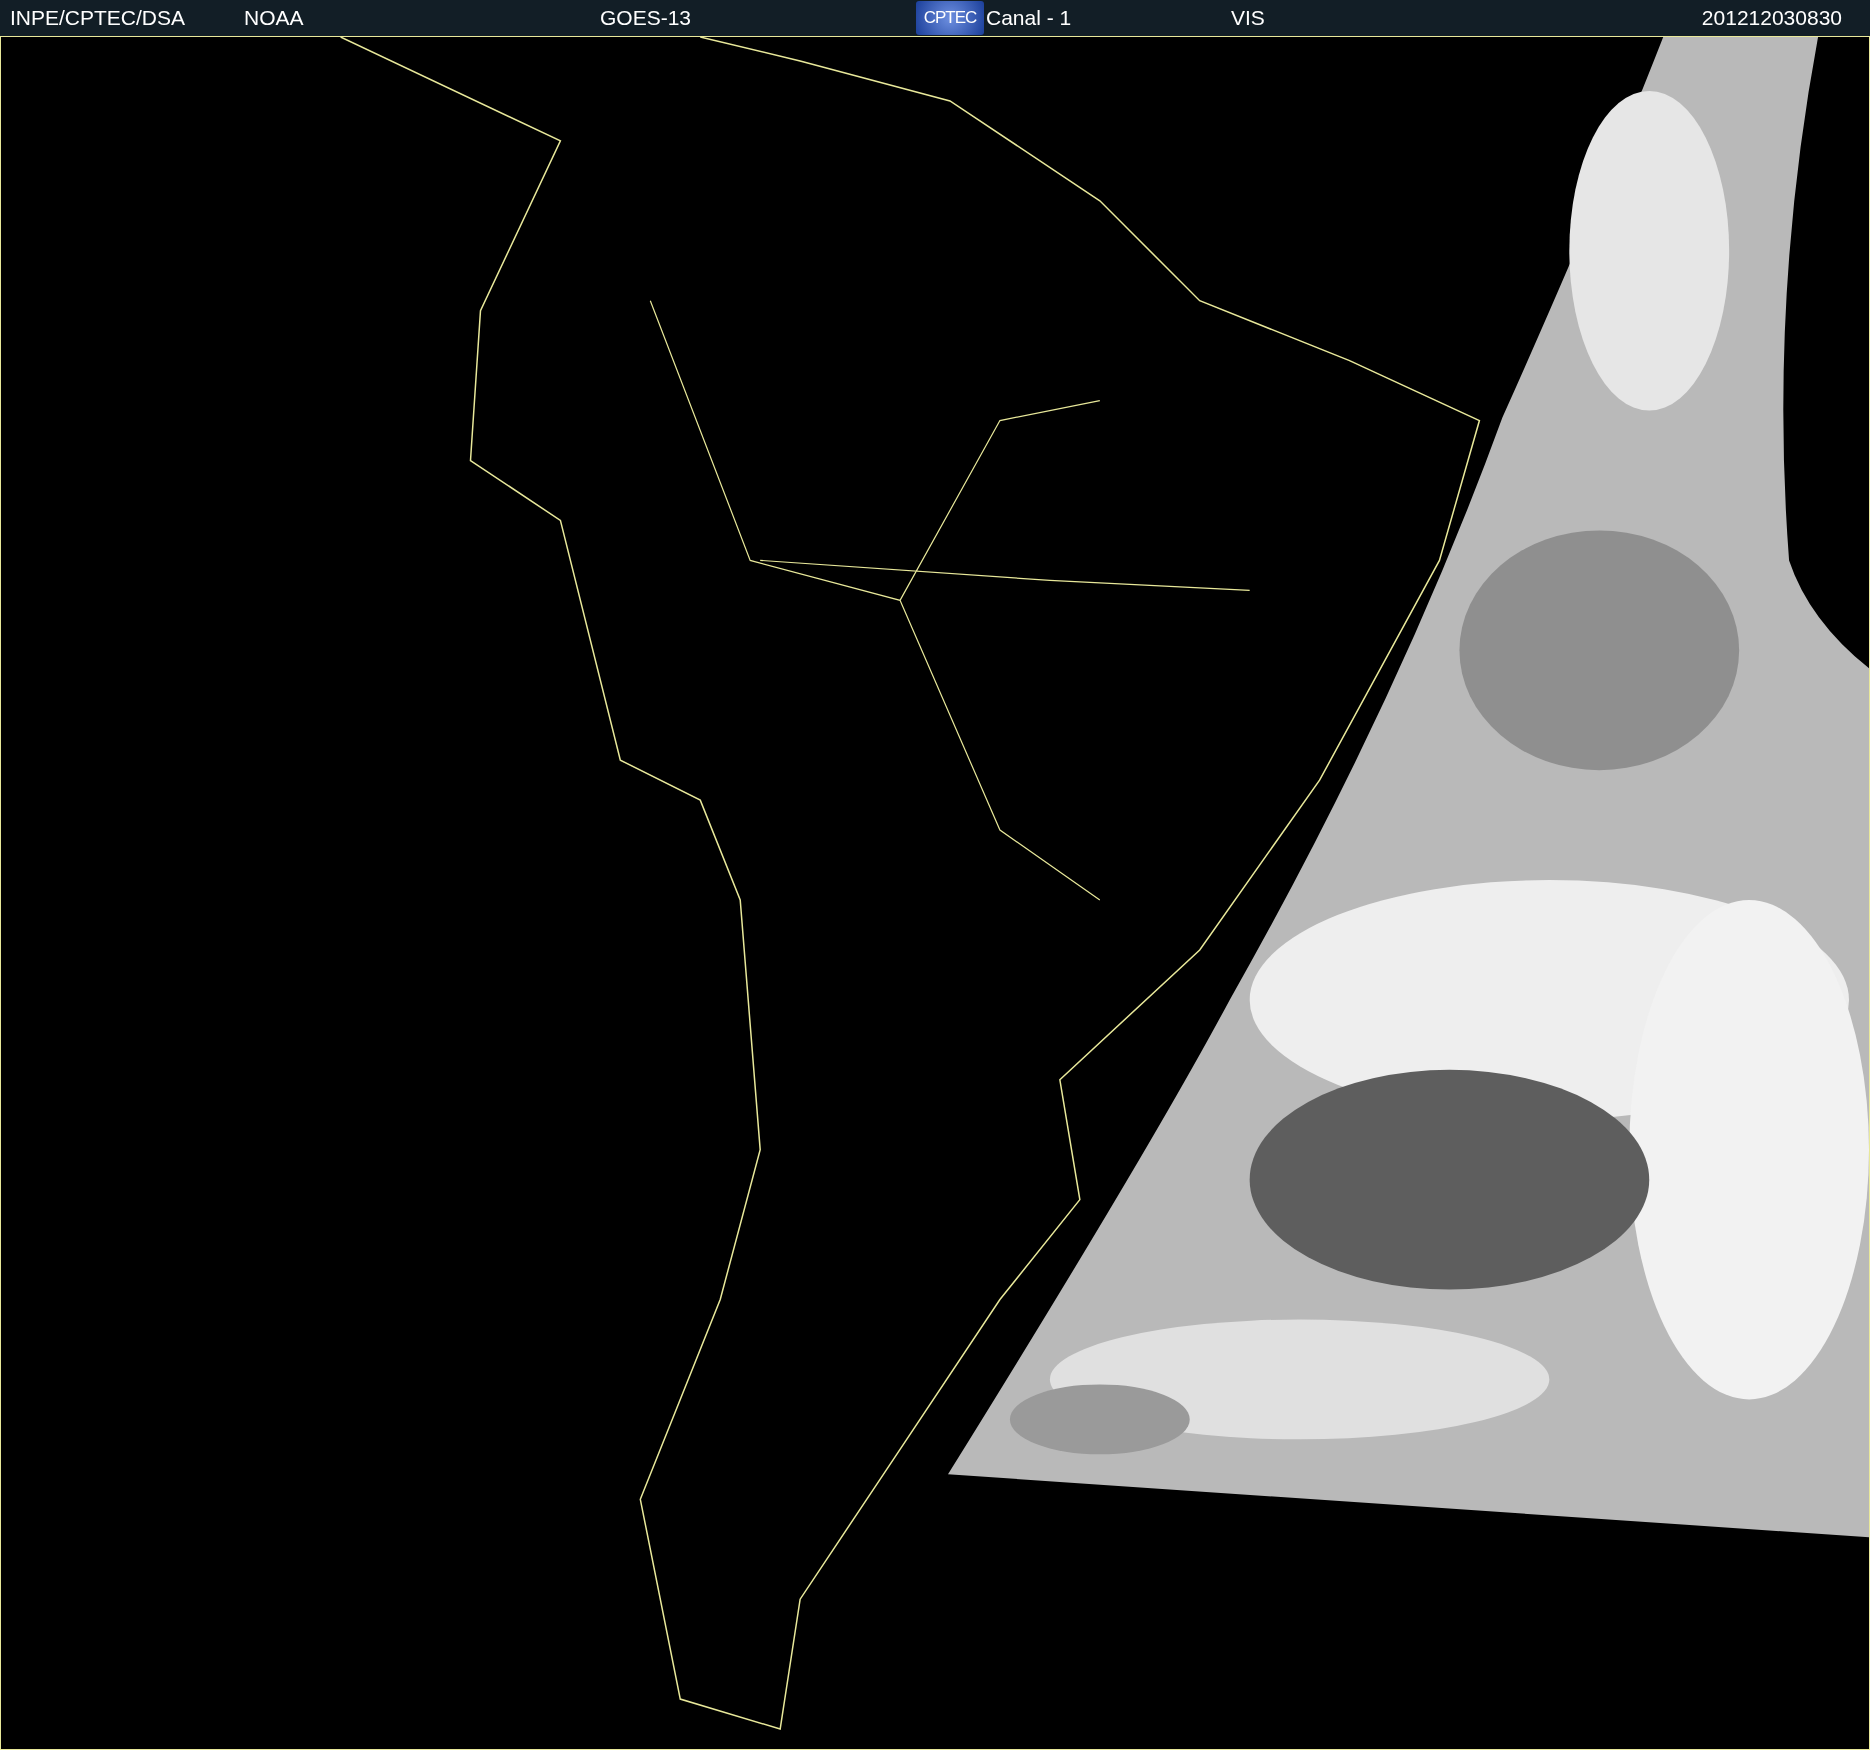 This screenshot has width=1870, height=1750. Describe the element at coordinates (1029, 18) in the screenshot. I see `channel-label: Canal - 1` at that location.